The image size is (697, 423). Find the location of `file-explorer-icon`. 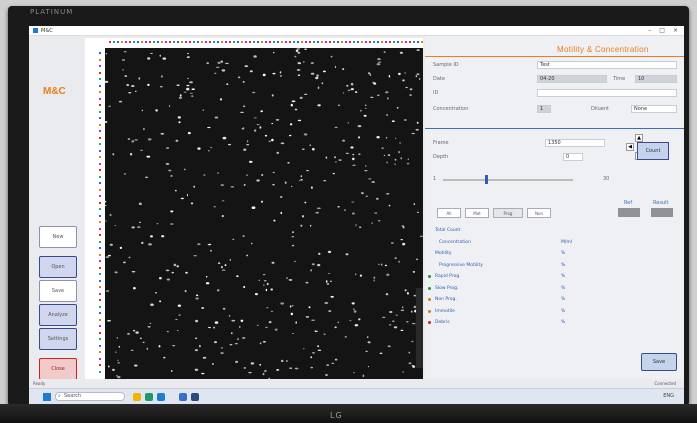

file-explorer-icon is located at coordinates (137, 397).